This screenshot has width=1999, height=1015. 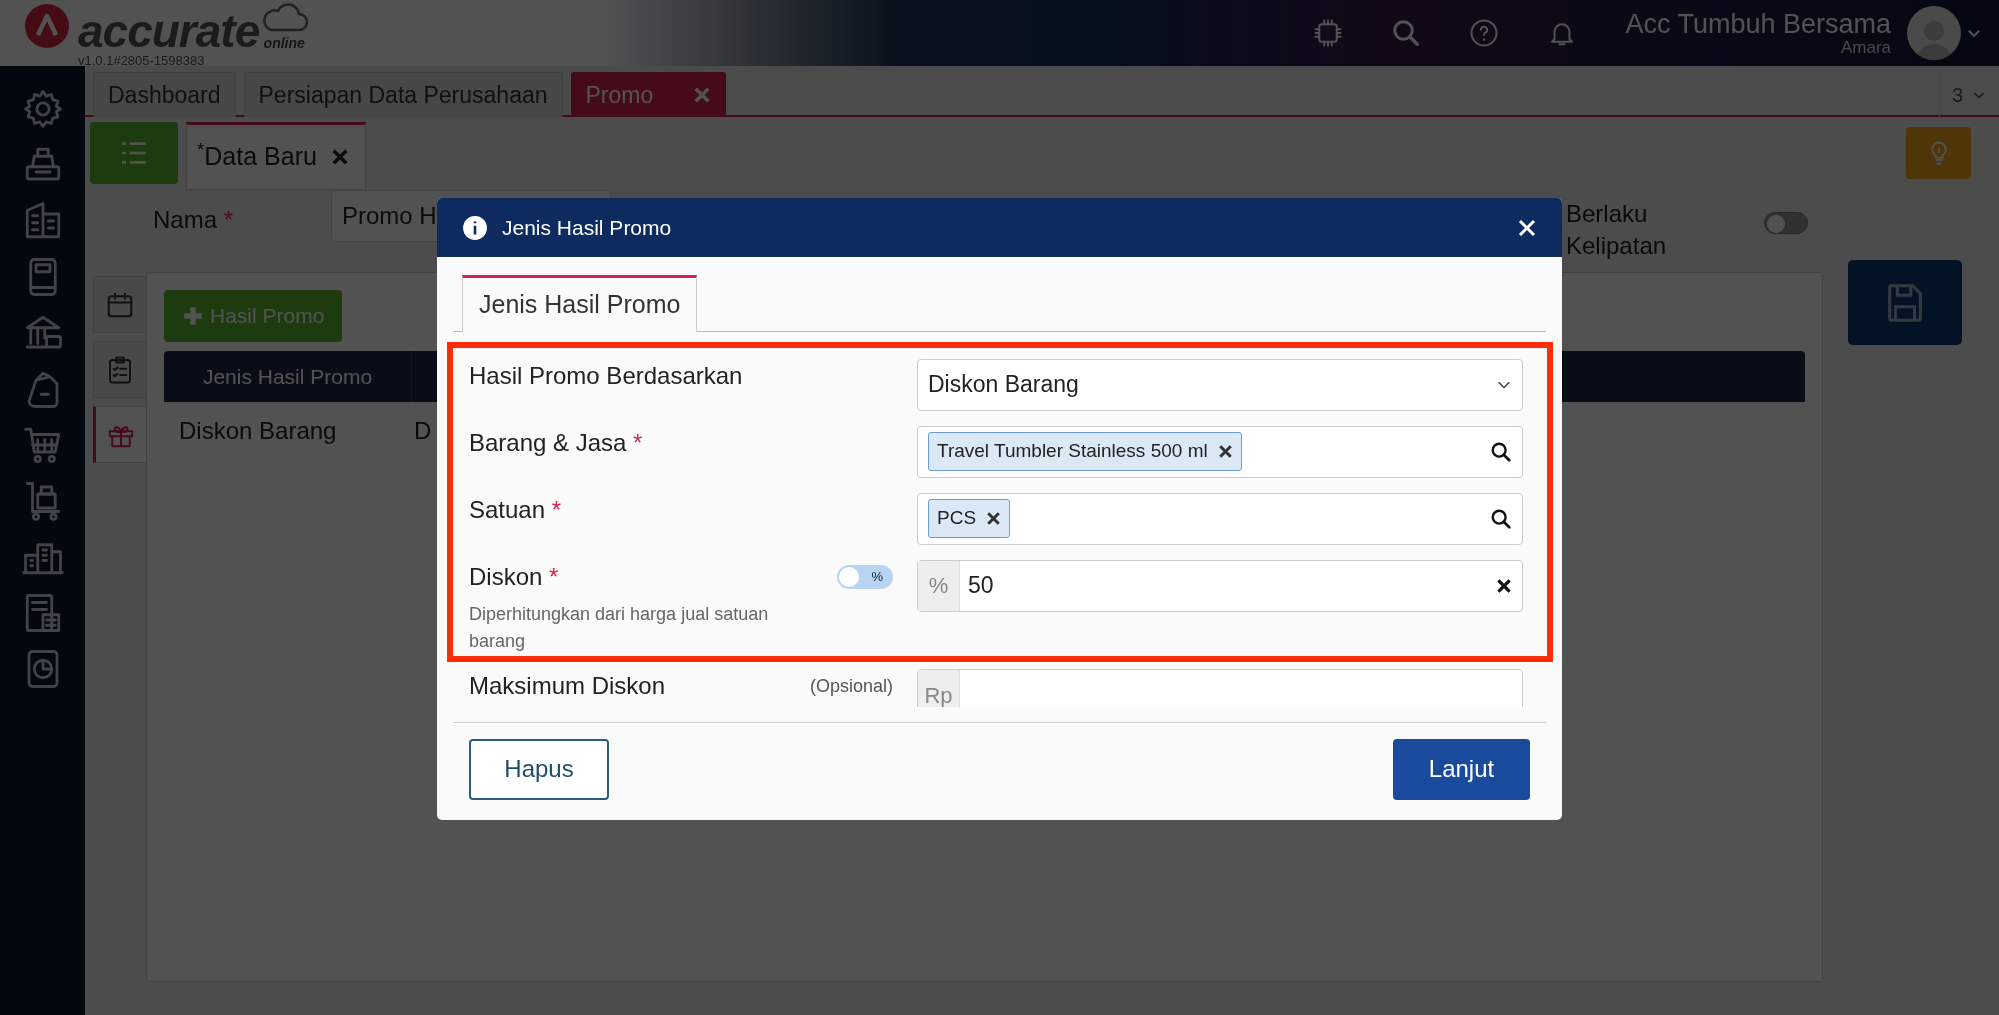 What do you see at coordinates (567, 686) in the screenshot?
I see `field-label: Maksimum Diskon` at bounding box center [567, 686].